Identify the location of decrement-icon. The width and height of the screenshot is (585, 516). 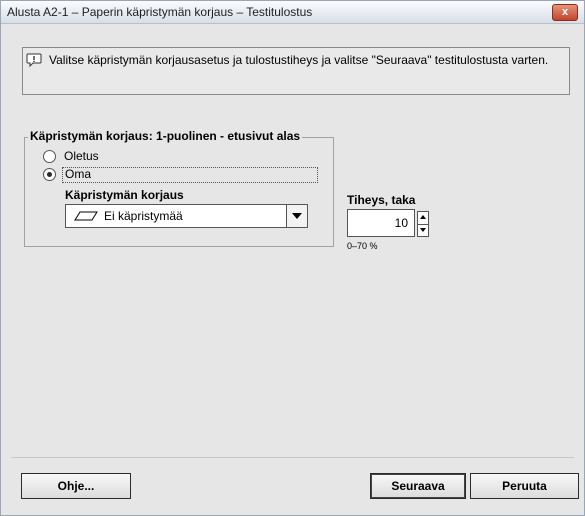
(423, 230).